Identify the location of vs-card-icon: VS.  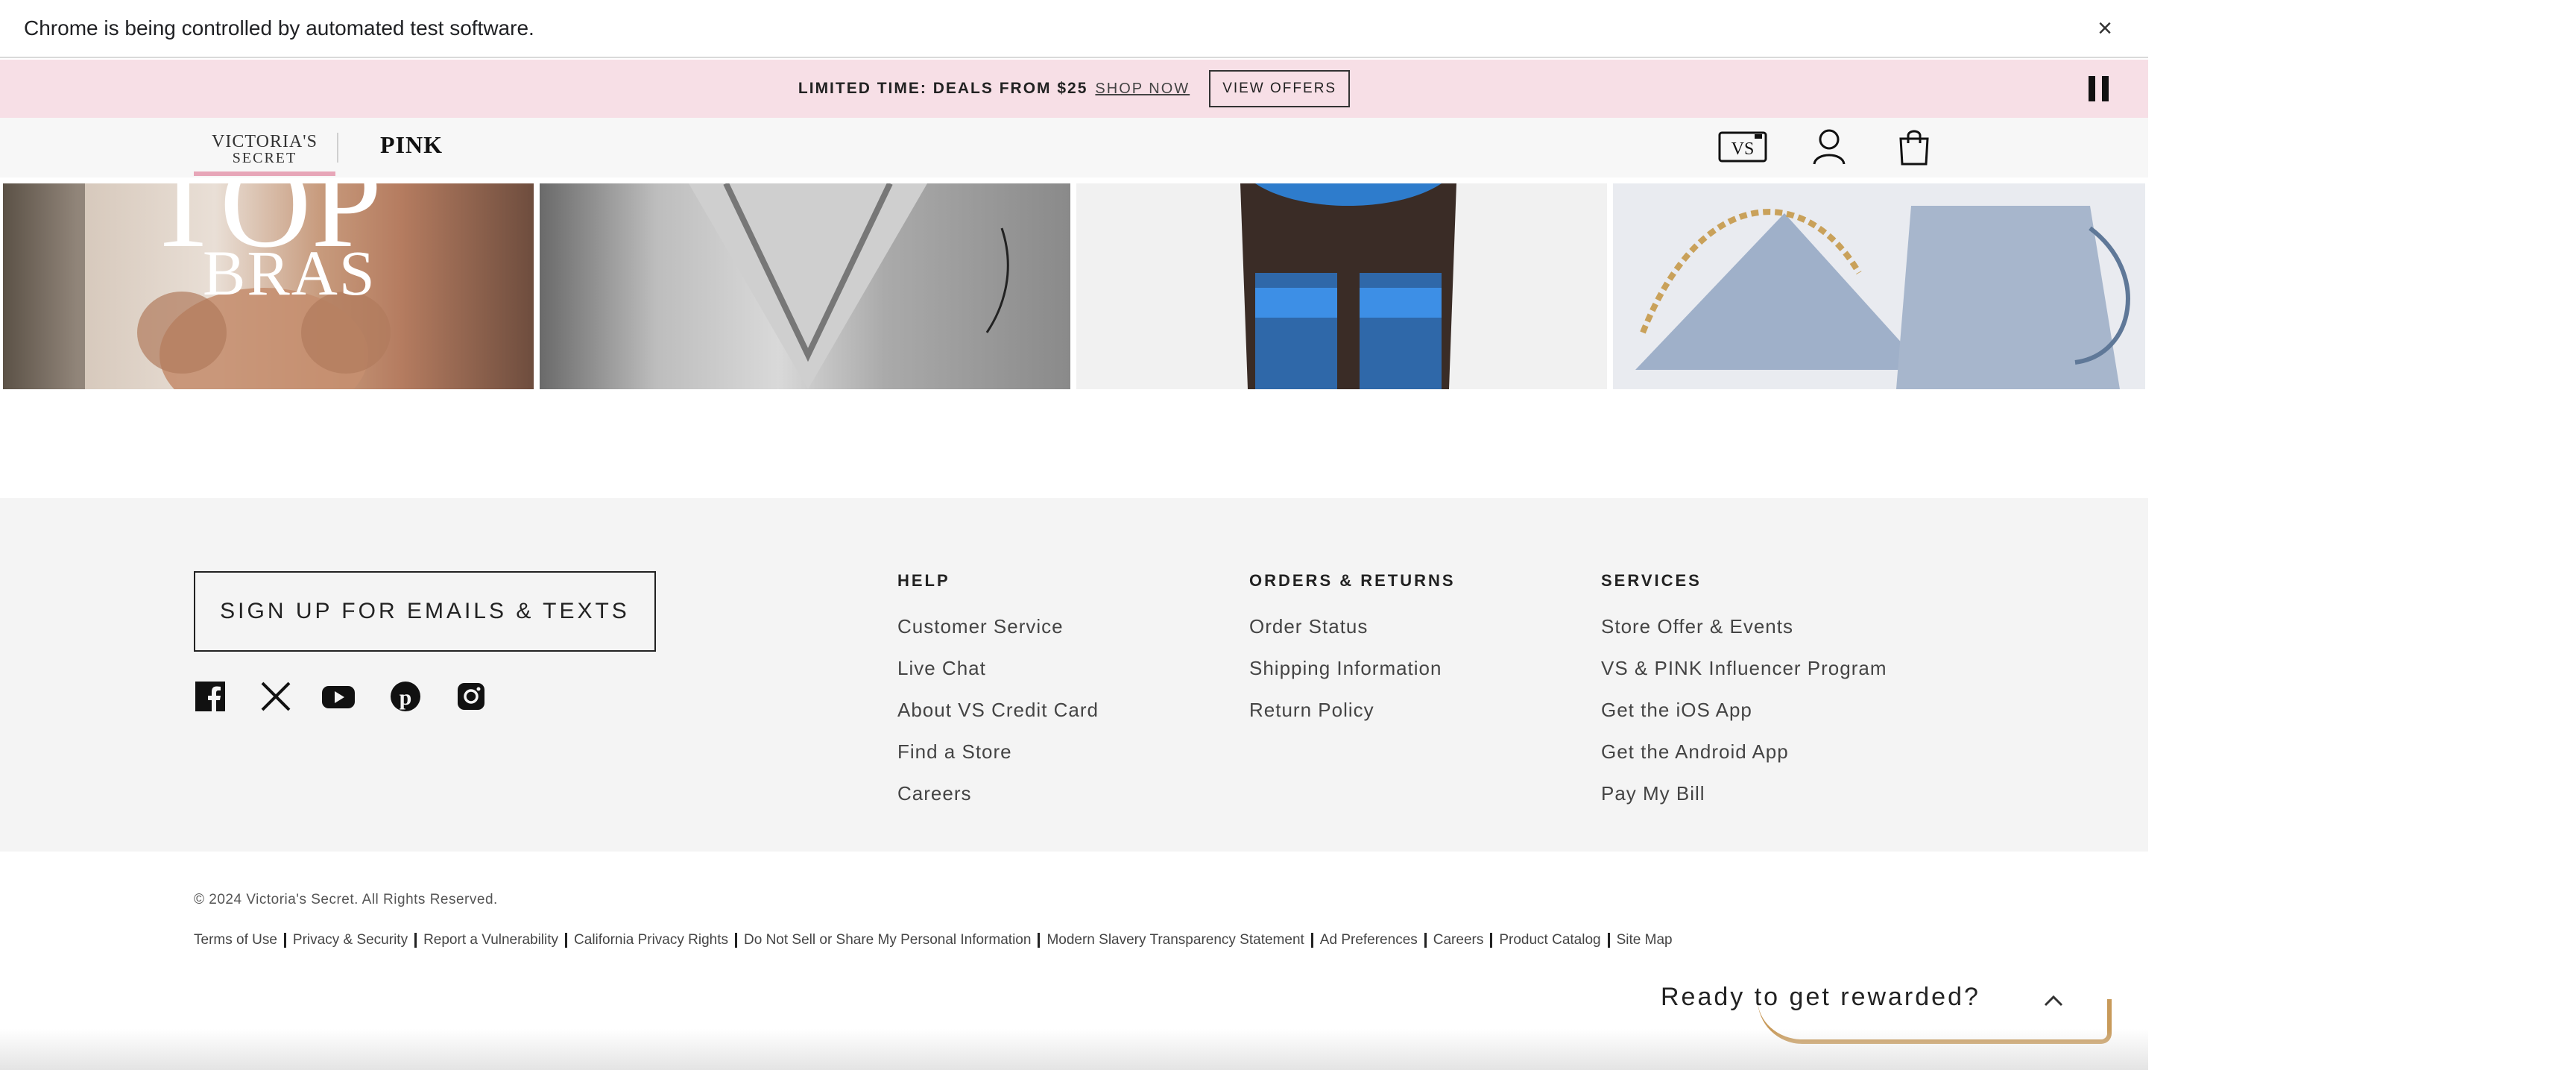
(1743, 147).